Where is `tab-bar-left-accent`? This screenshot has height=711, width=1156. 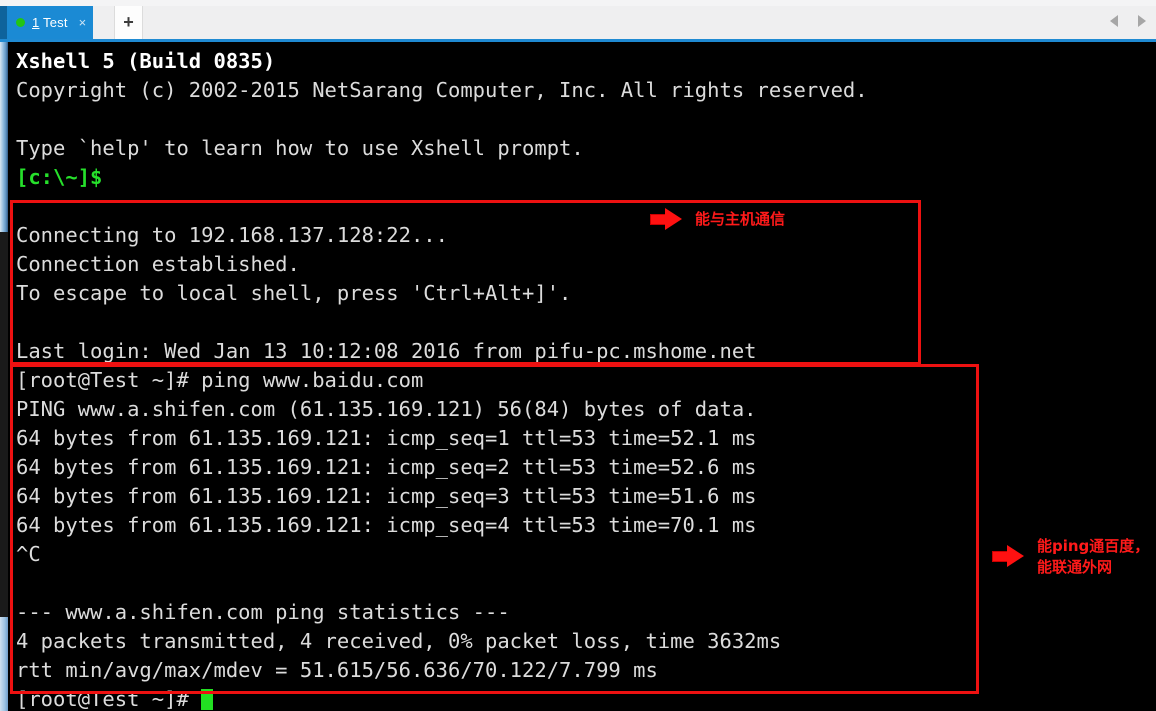 tab-bar-left-accent is located at coordinates (3, 22).